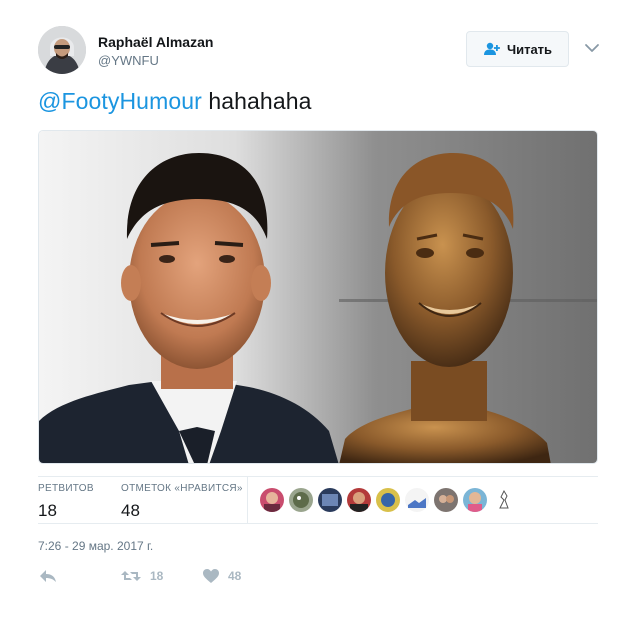 This screenshot has height=617, width=632. What do you see at coordinates (221, 576) in the screenshot?
I see `like-button: 48` at bounding box center [221, 576].